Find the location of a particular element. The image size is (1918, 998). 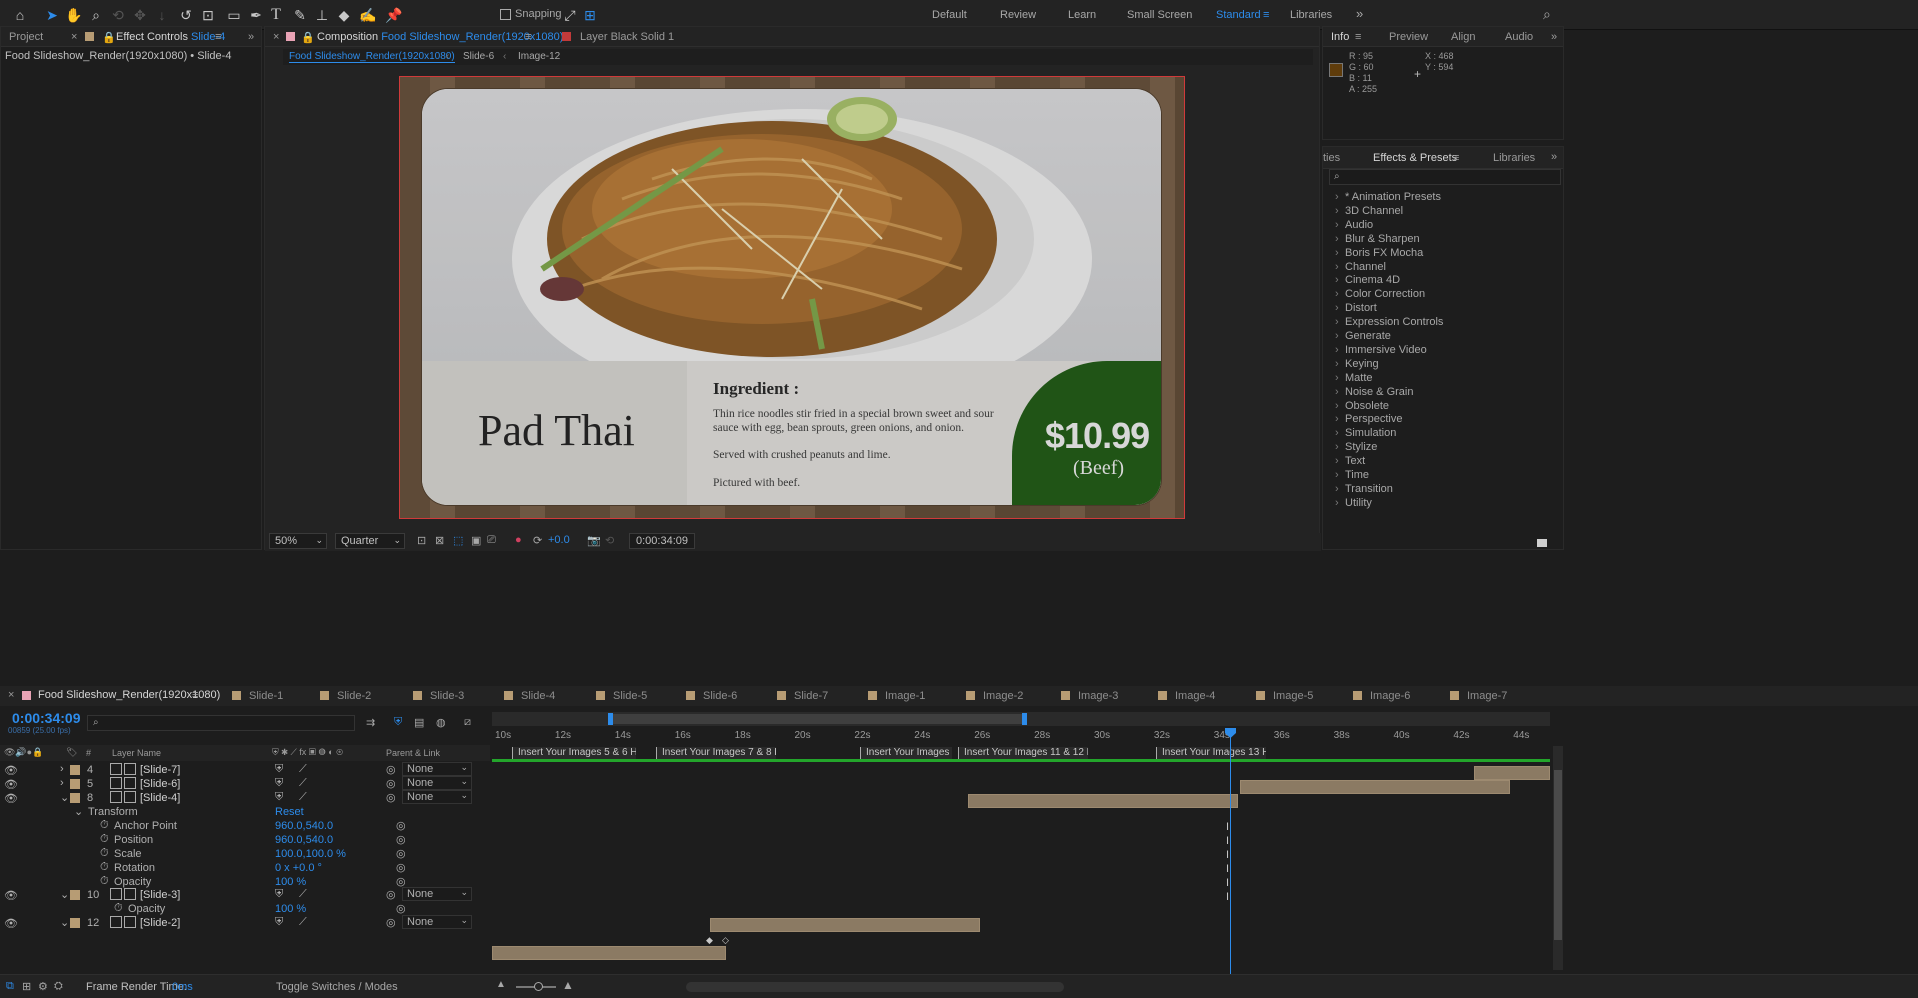

workspace-libraries: Libraries is located at coordinates (1311, 15).